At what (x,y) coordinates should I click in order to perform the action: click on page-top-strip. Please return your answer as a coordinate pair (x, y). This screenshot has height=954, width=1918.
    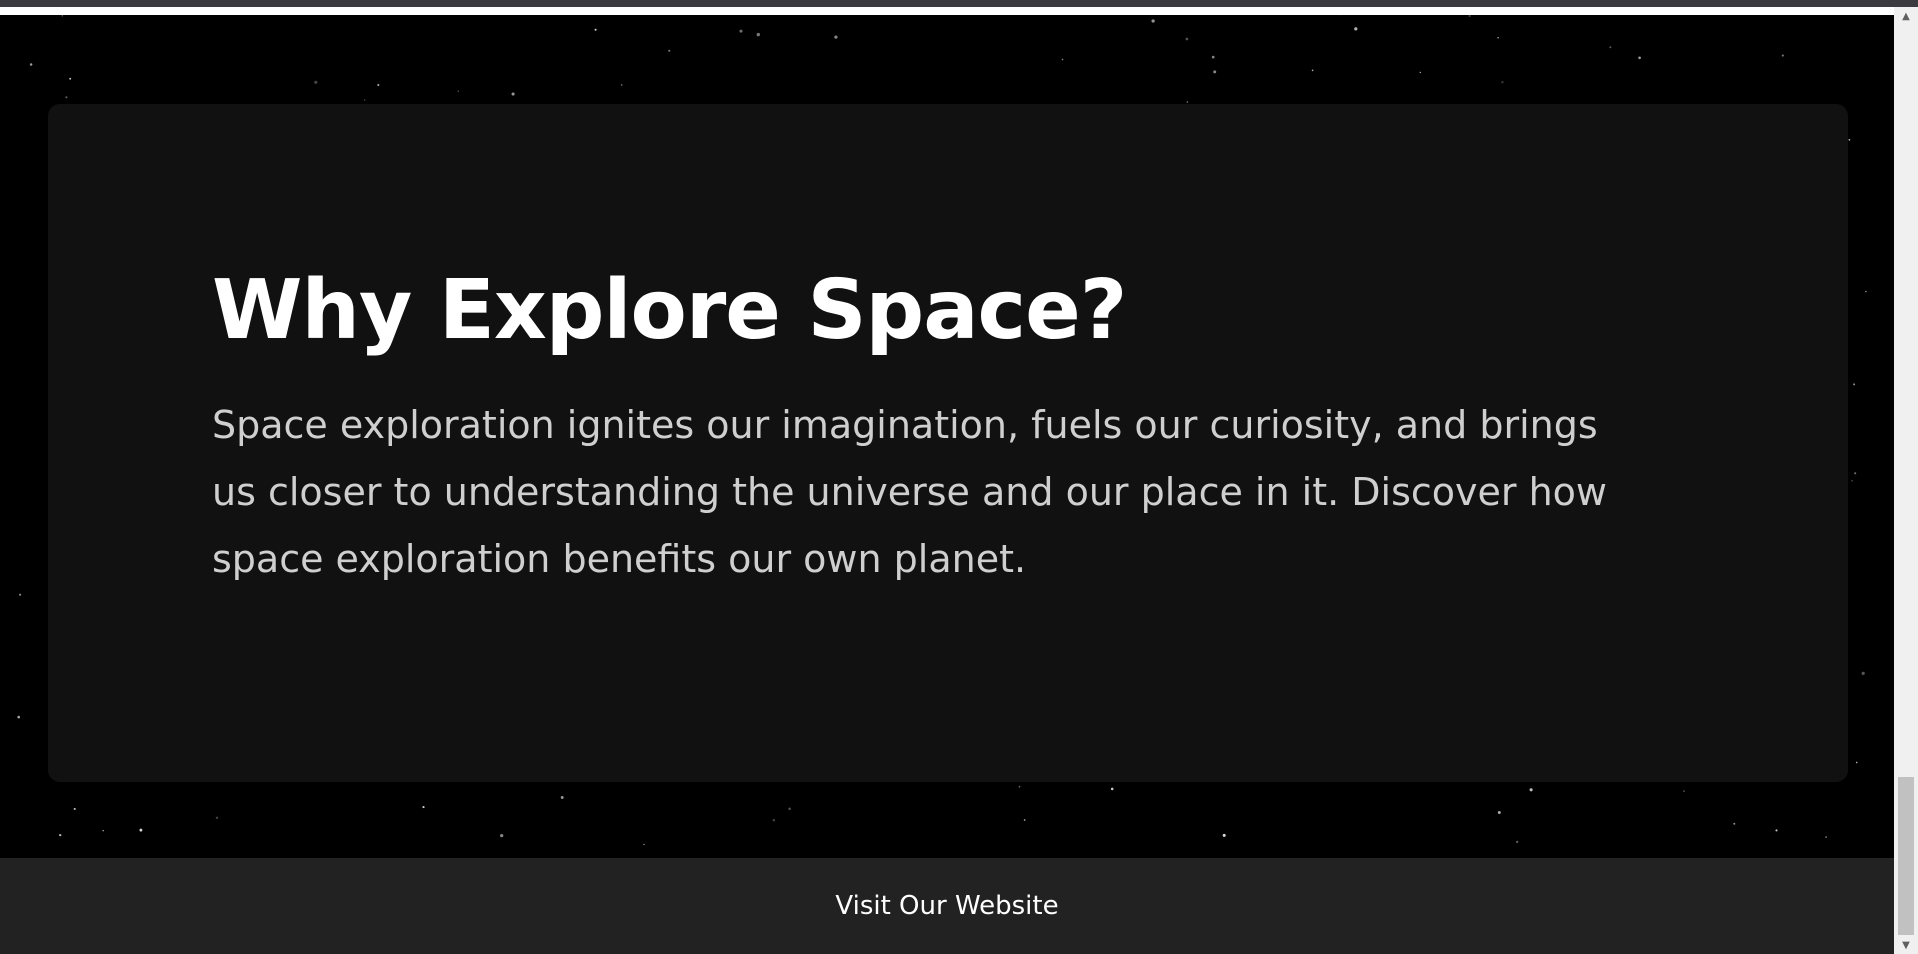
    Looking at the image, I should click on (947, 11).